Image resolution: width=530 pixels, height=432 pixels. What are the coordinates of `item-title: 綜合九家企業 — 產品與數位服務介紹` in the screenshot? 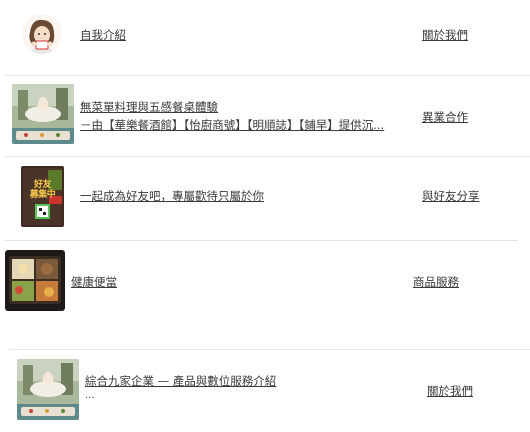 It's located at (180, 381).